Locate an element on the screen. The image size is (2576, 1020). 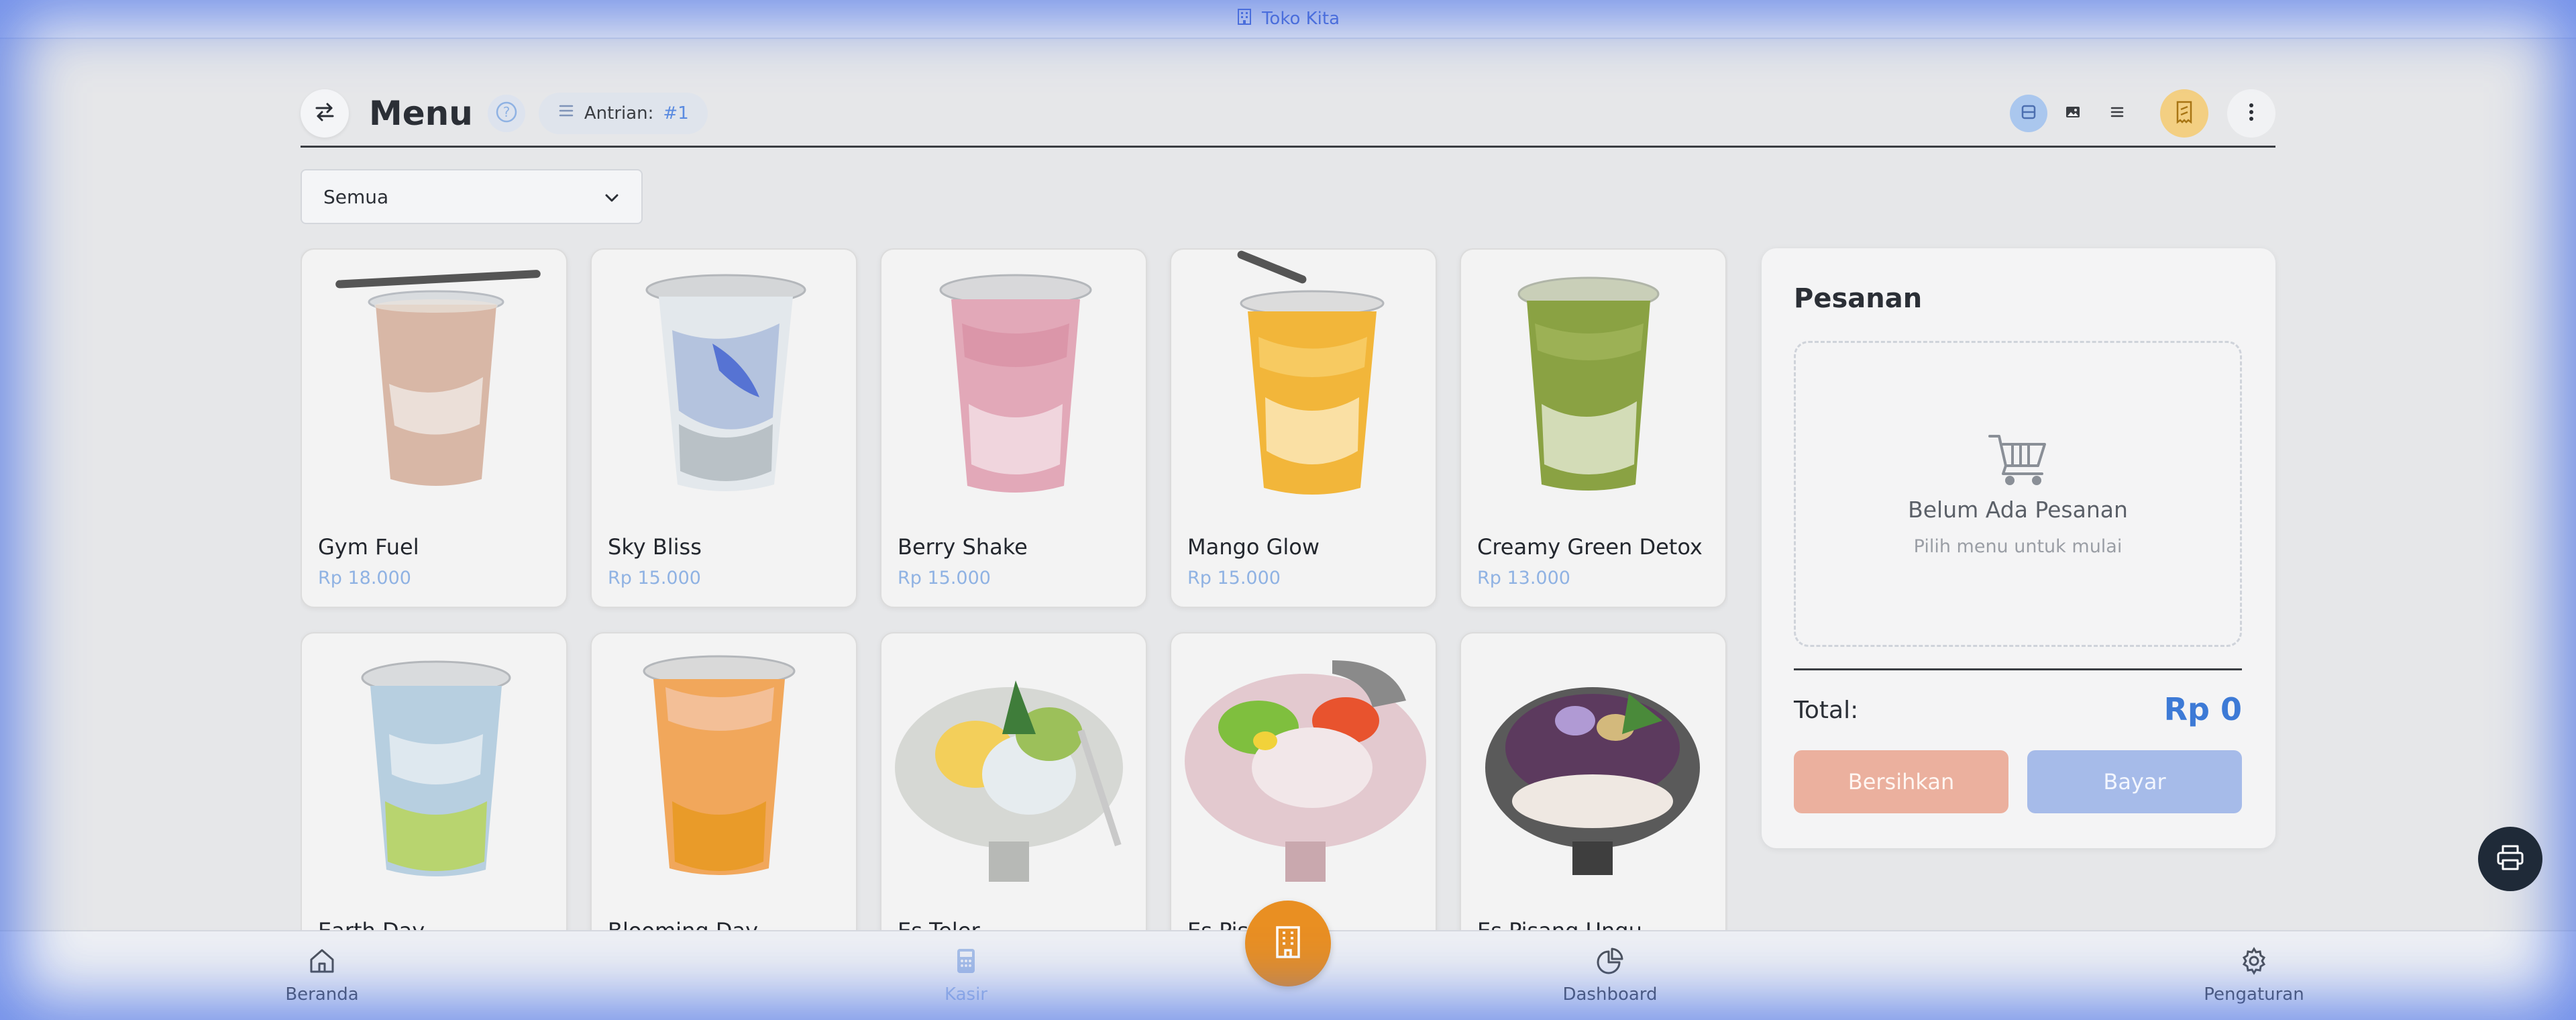
order-title: Pesanan is located at coordinates (1858, 298).